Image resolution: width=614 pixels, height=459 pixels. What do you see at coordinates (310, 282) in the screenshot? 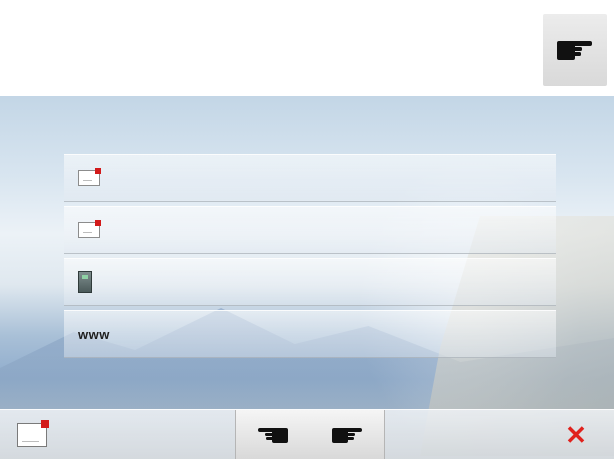
I see `menu-item-phone` at bounding box center [310, 282].